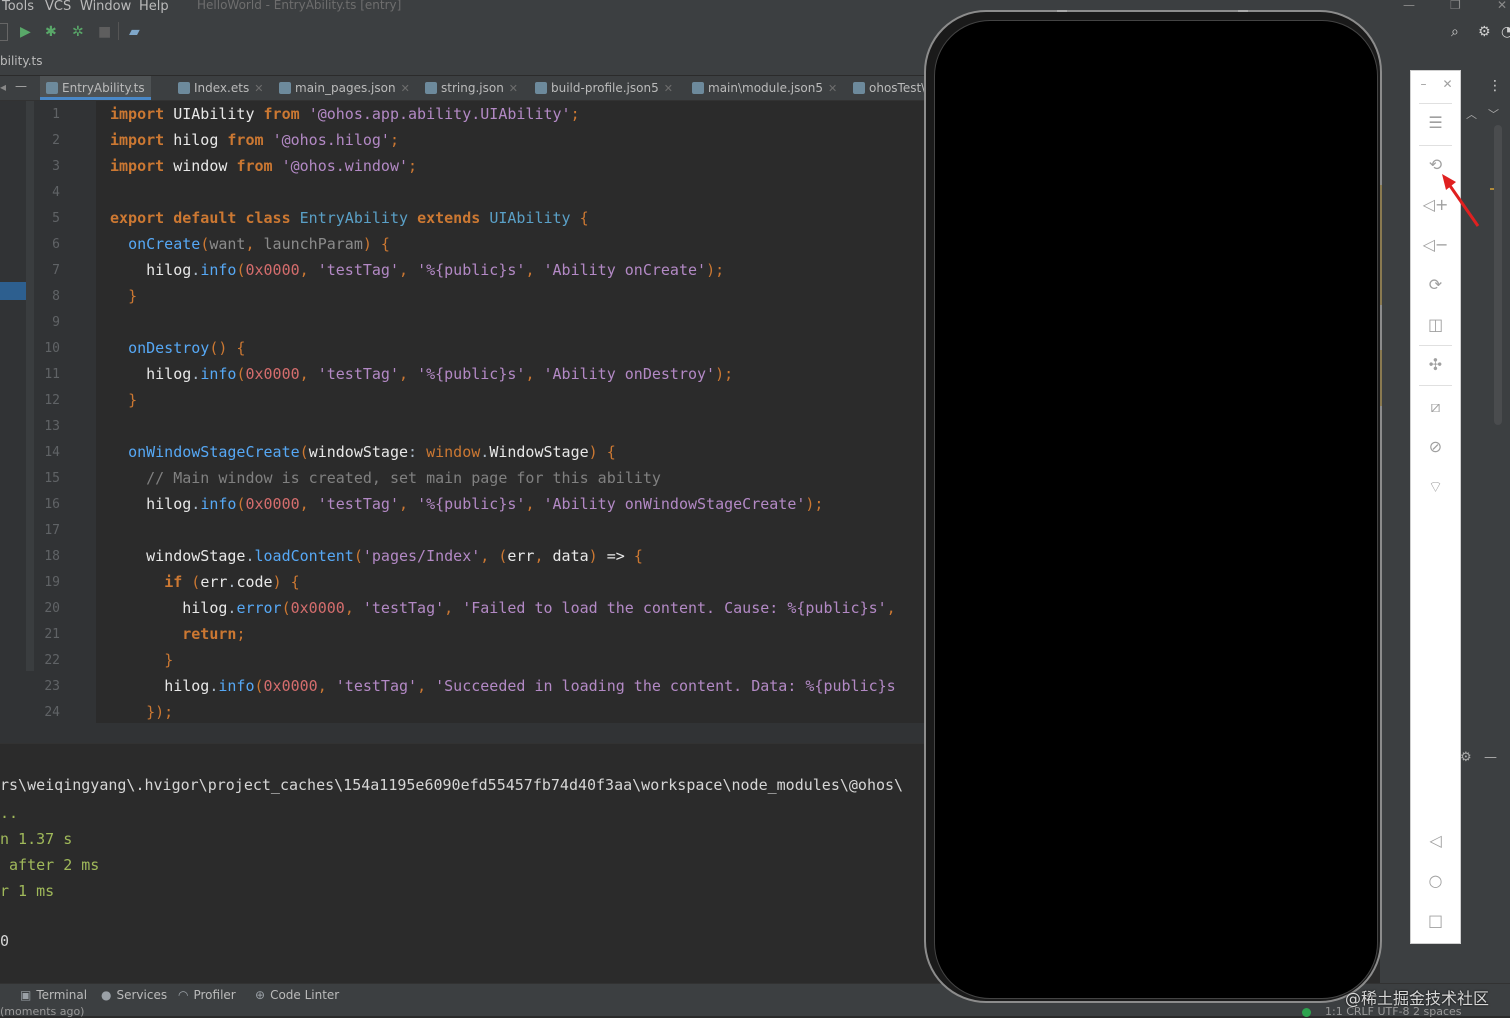  Describe the element at coordinates (21, 86) in the screenshot. I see `collapse-icon: —` at that location.